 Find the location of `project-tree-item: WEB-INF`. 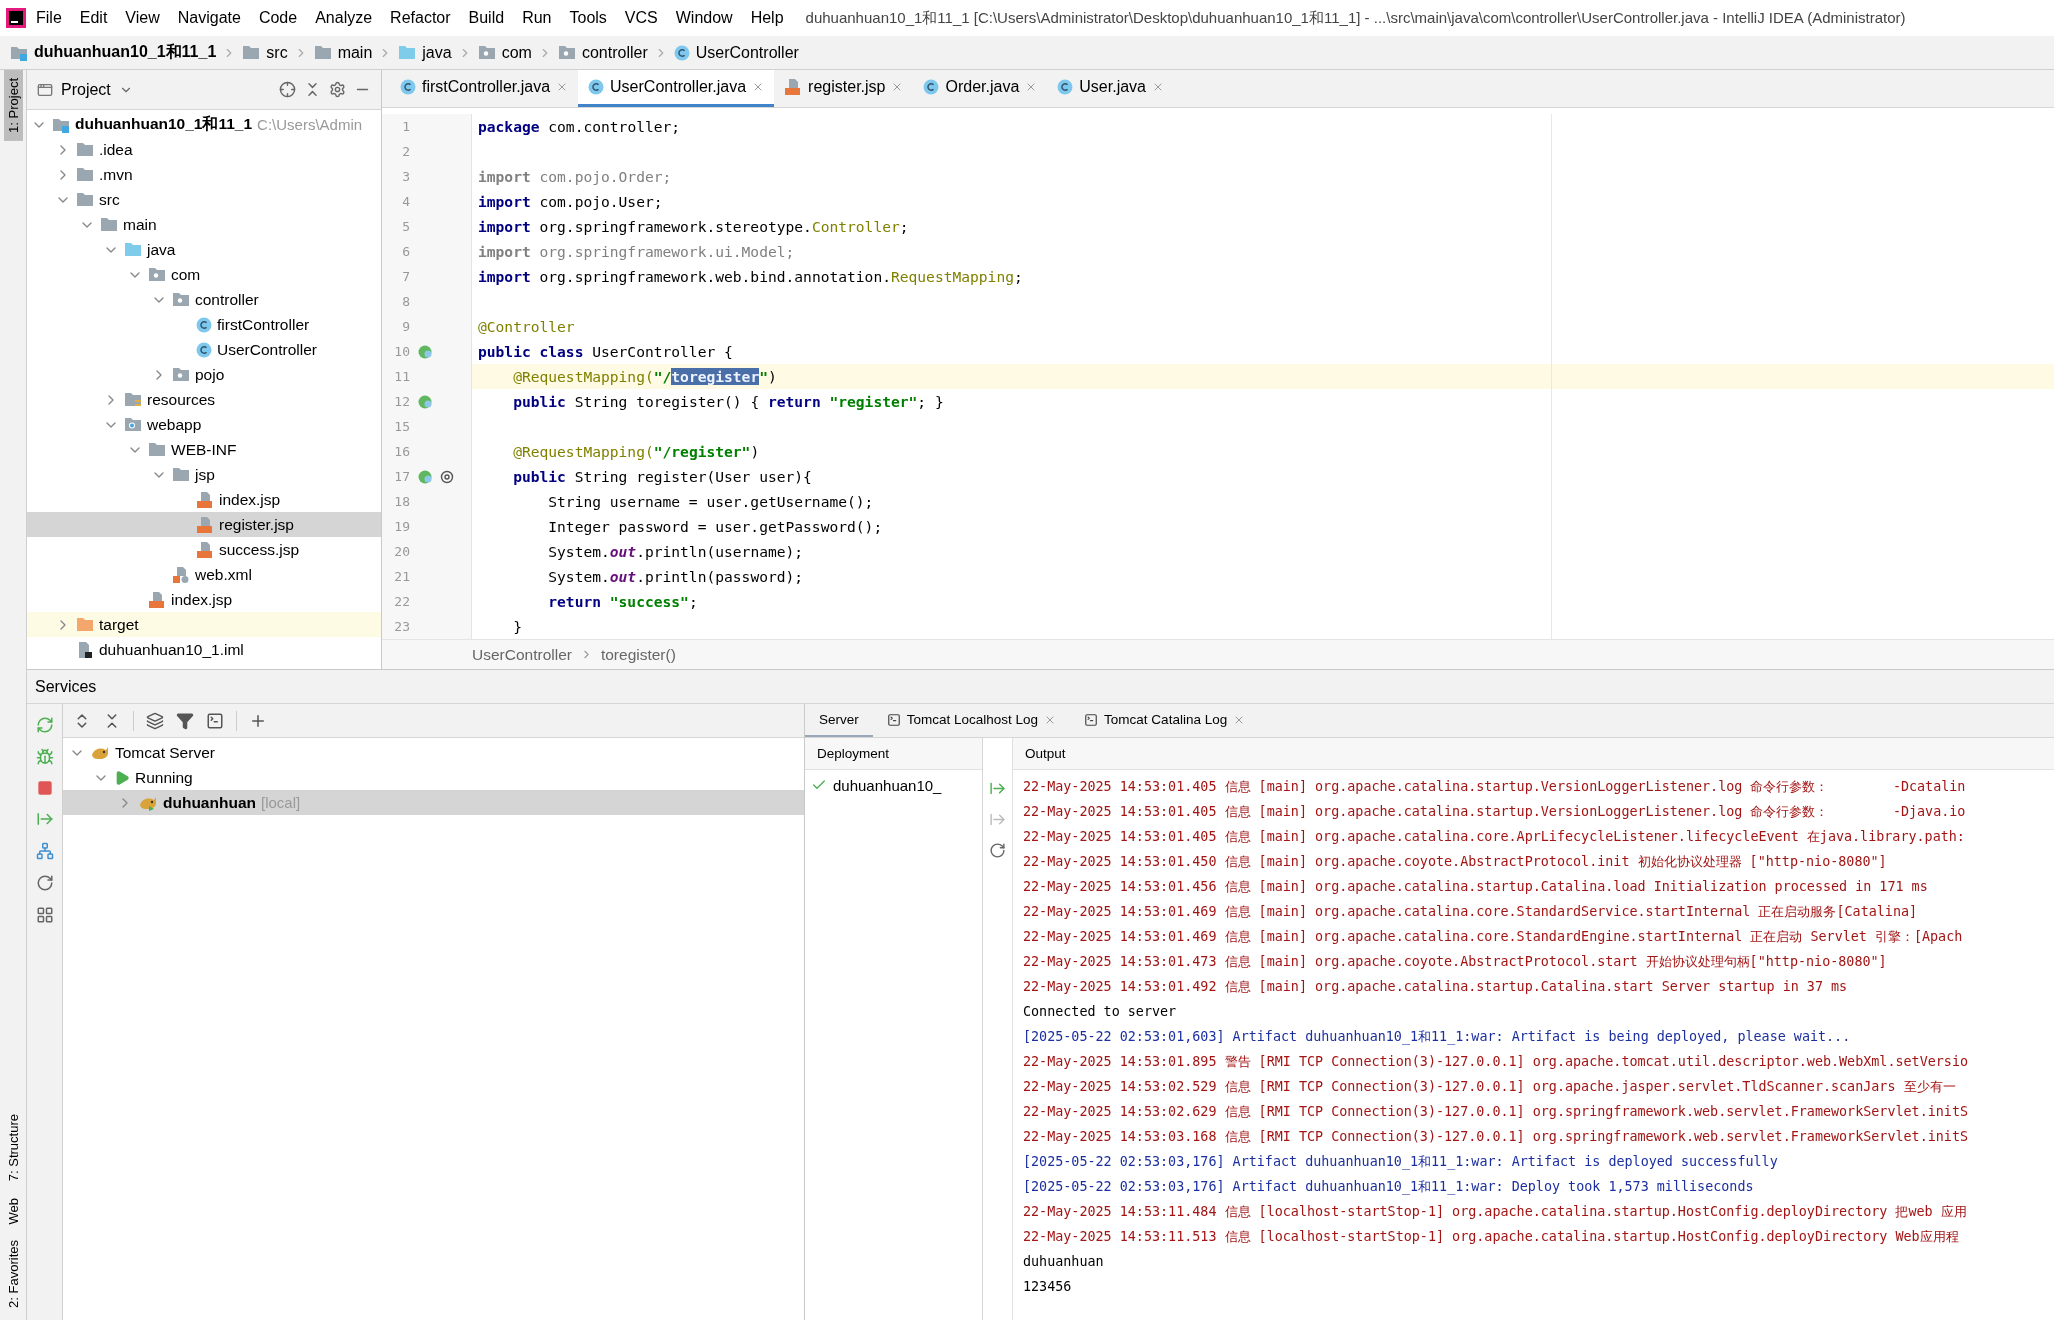

project-tree-item: WEB-INF is located at coordinates (204, 449).